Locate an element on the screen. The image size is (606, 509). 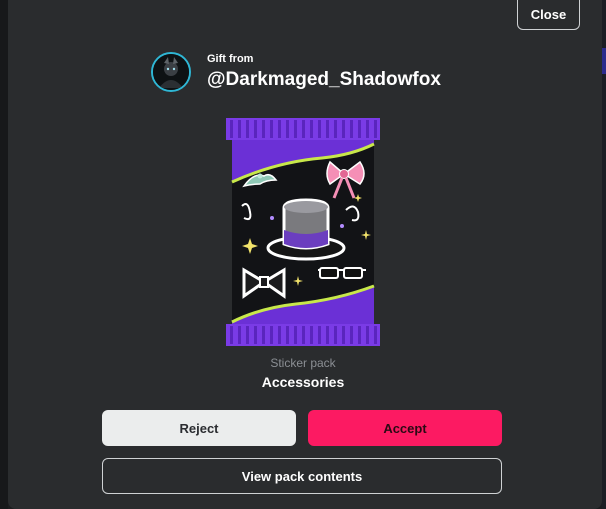
pack-bottom-crimp is located at coordinates (303, 335).